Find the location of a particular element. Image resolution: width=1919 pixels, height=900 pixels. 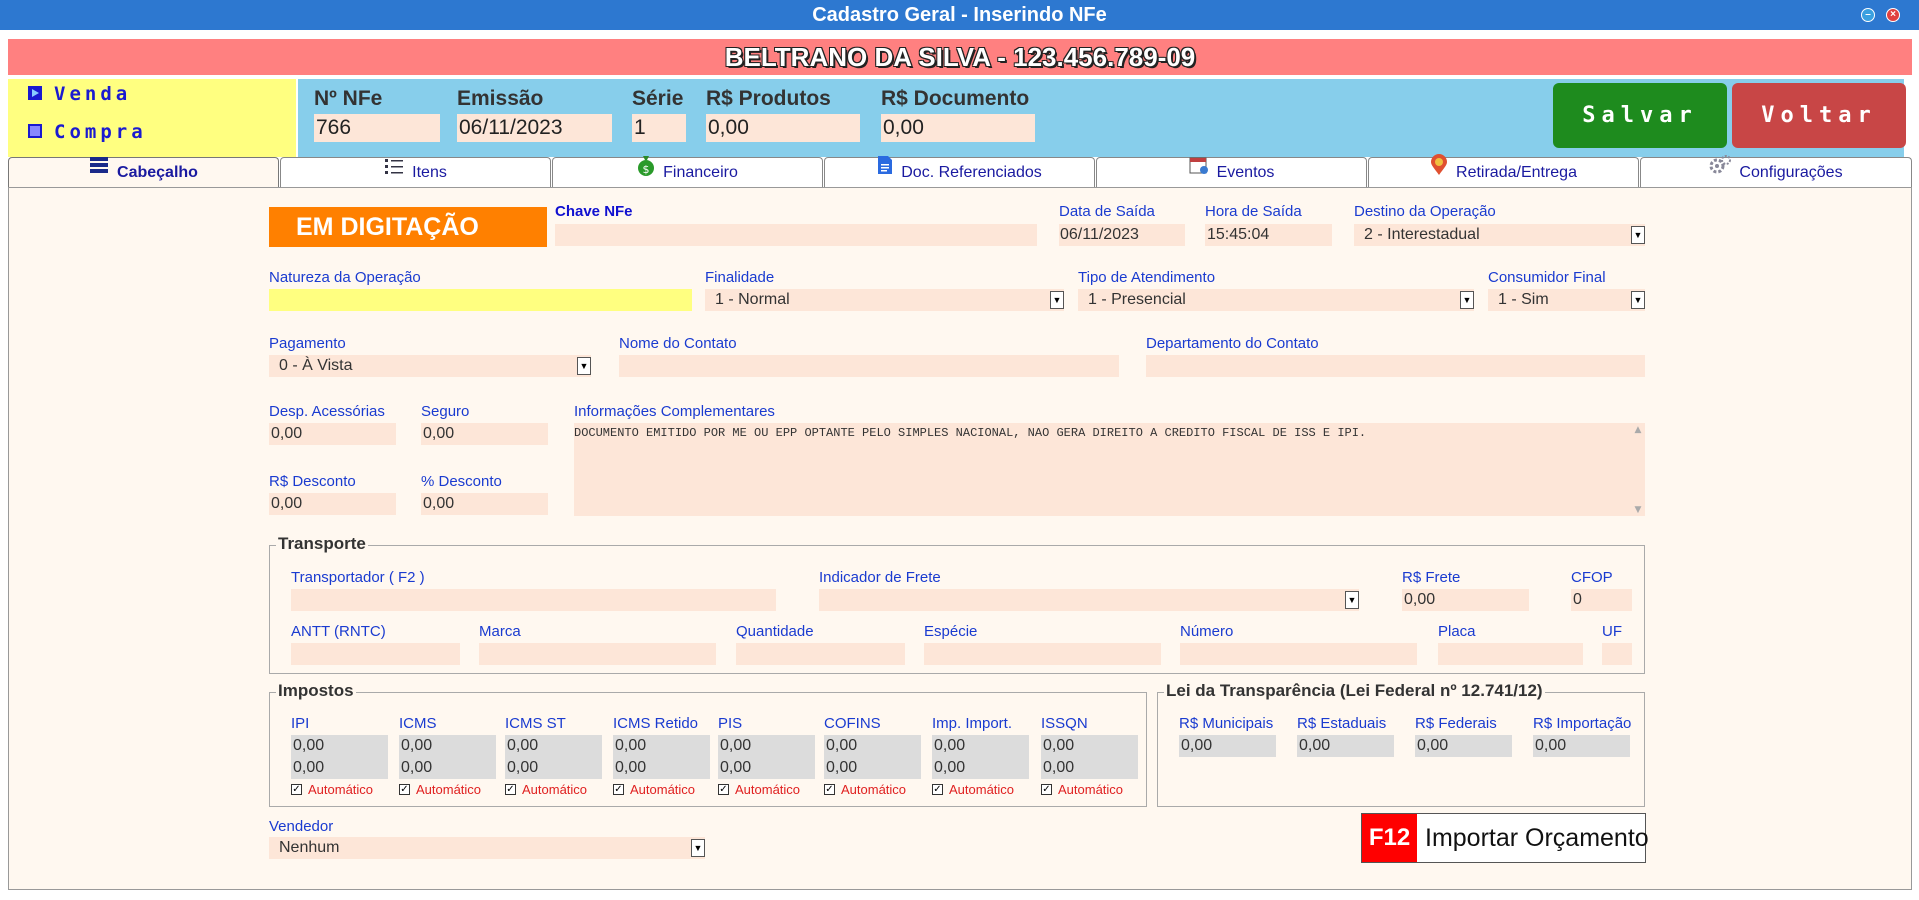

desconto-field: 0,00 is located at coordinates (332, 504).